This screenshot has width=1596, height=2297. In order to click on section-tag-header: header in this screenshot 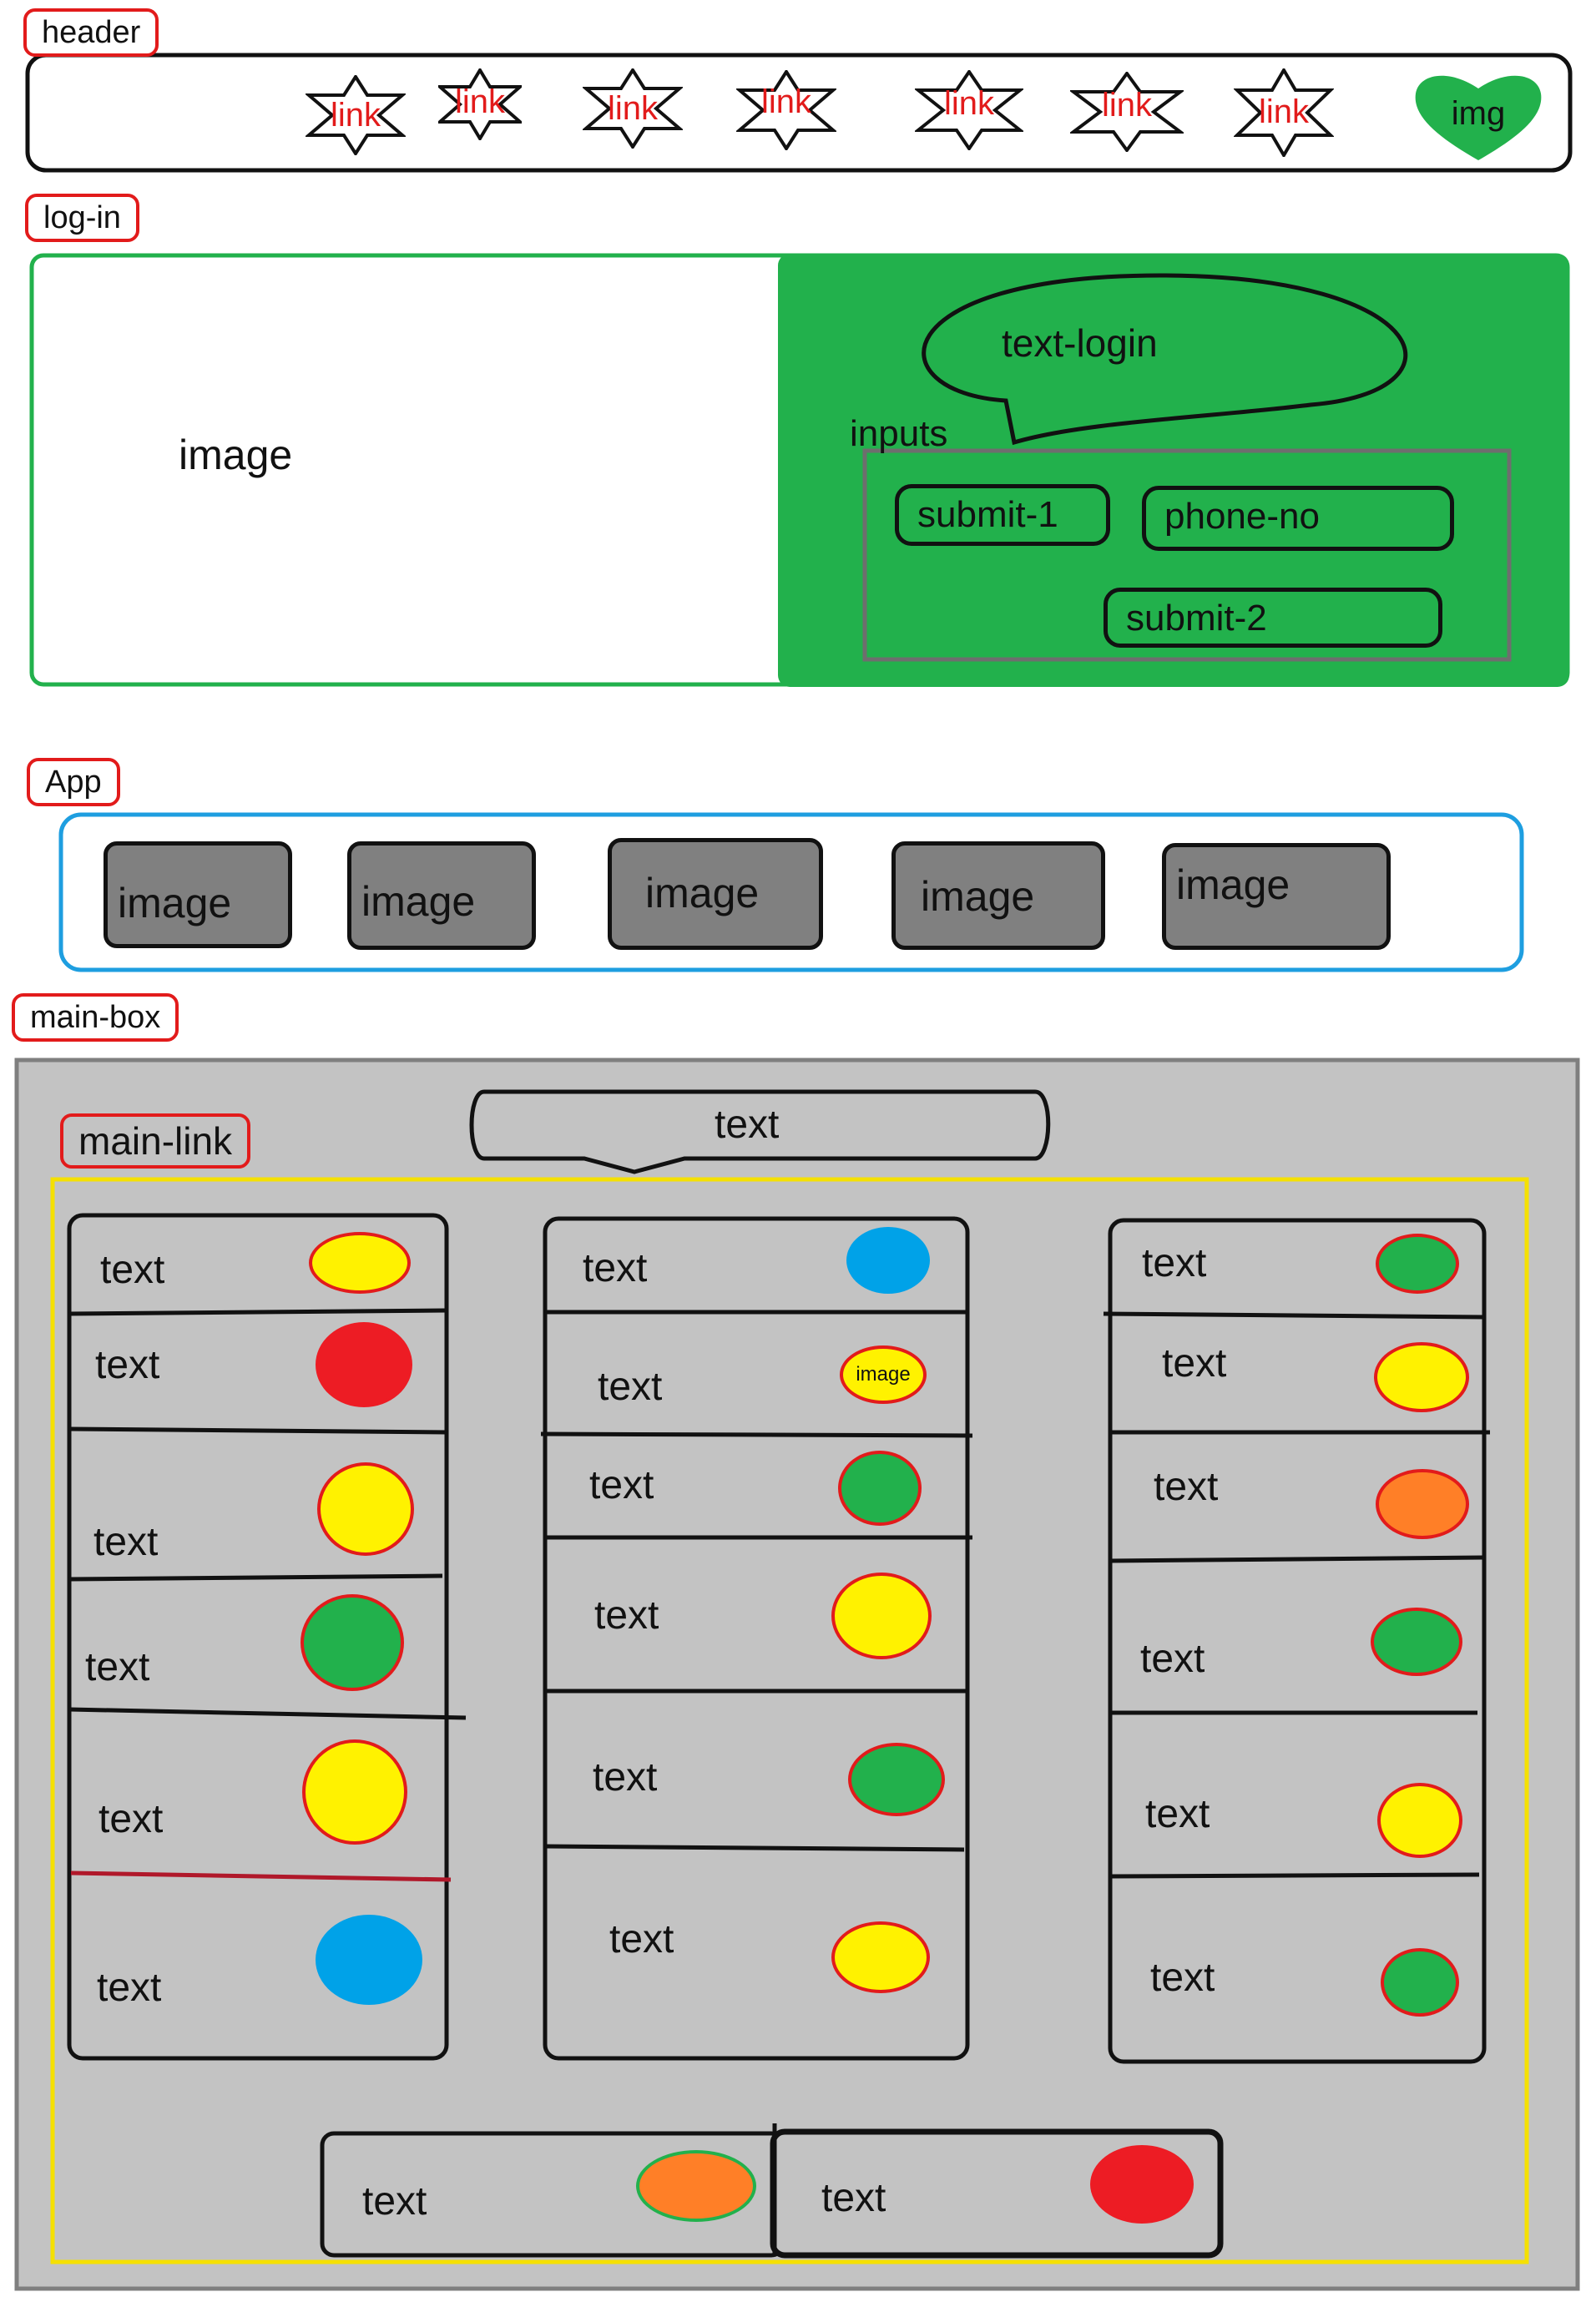, I will do `click(91, 32)`.